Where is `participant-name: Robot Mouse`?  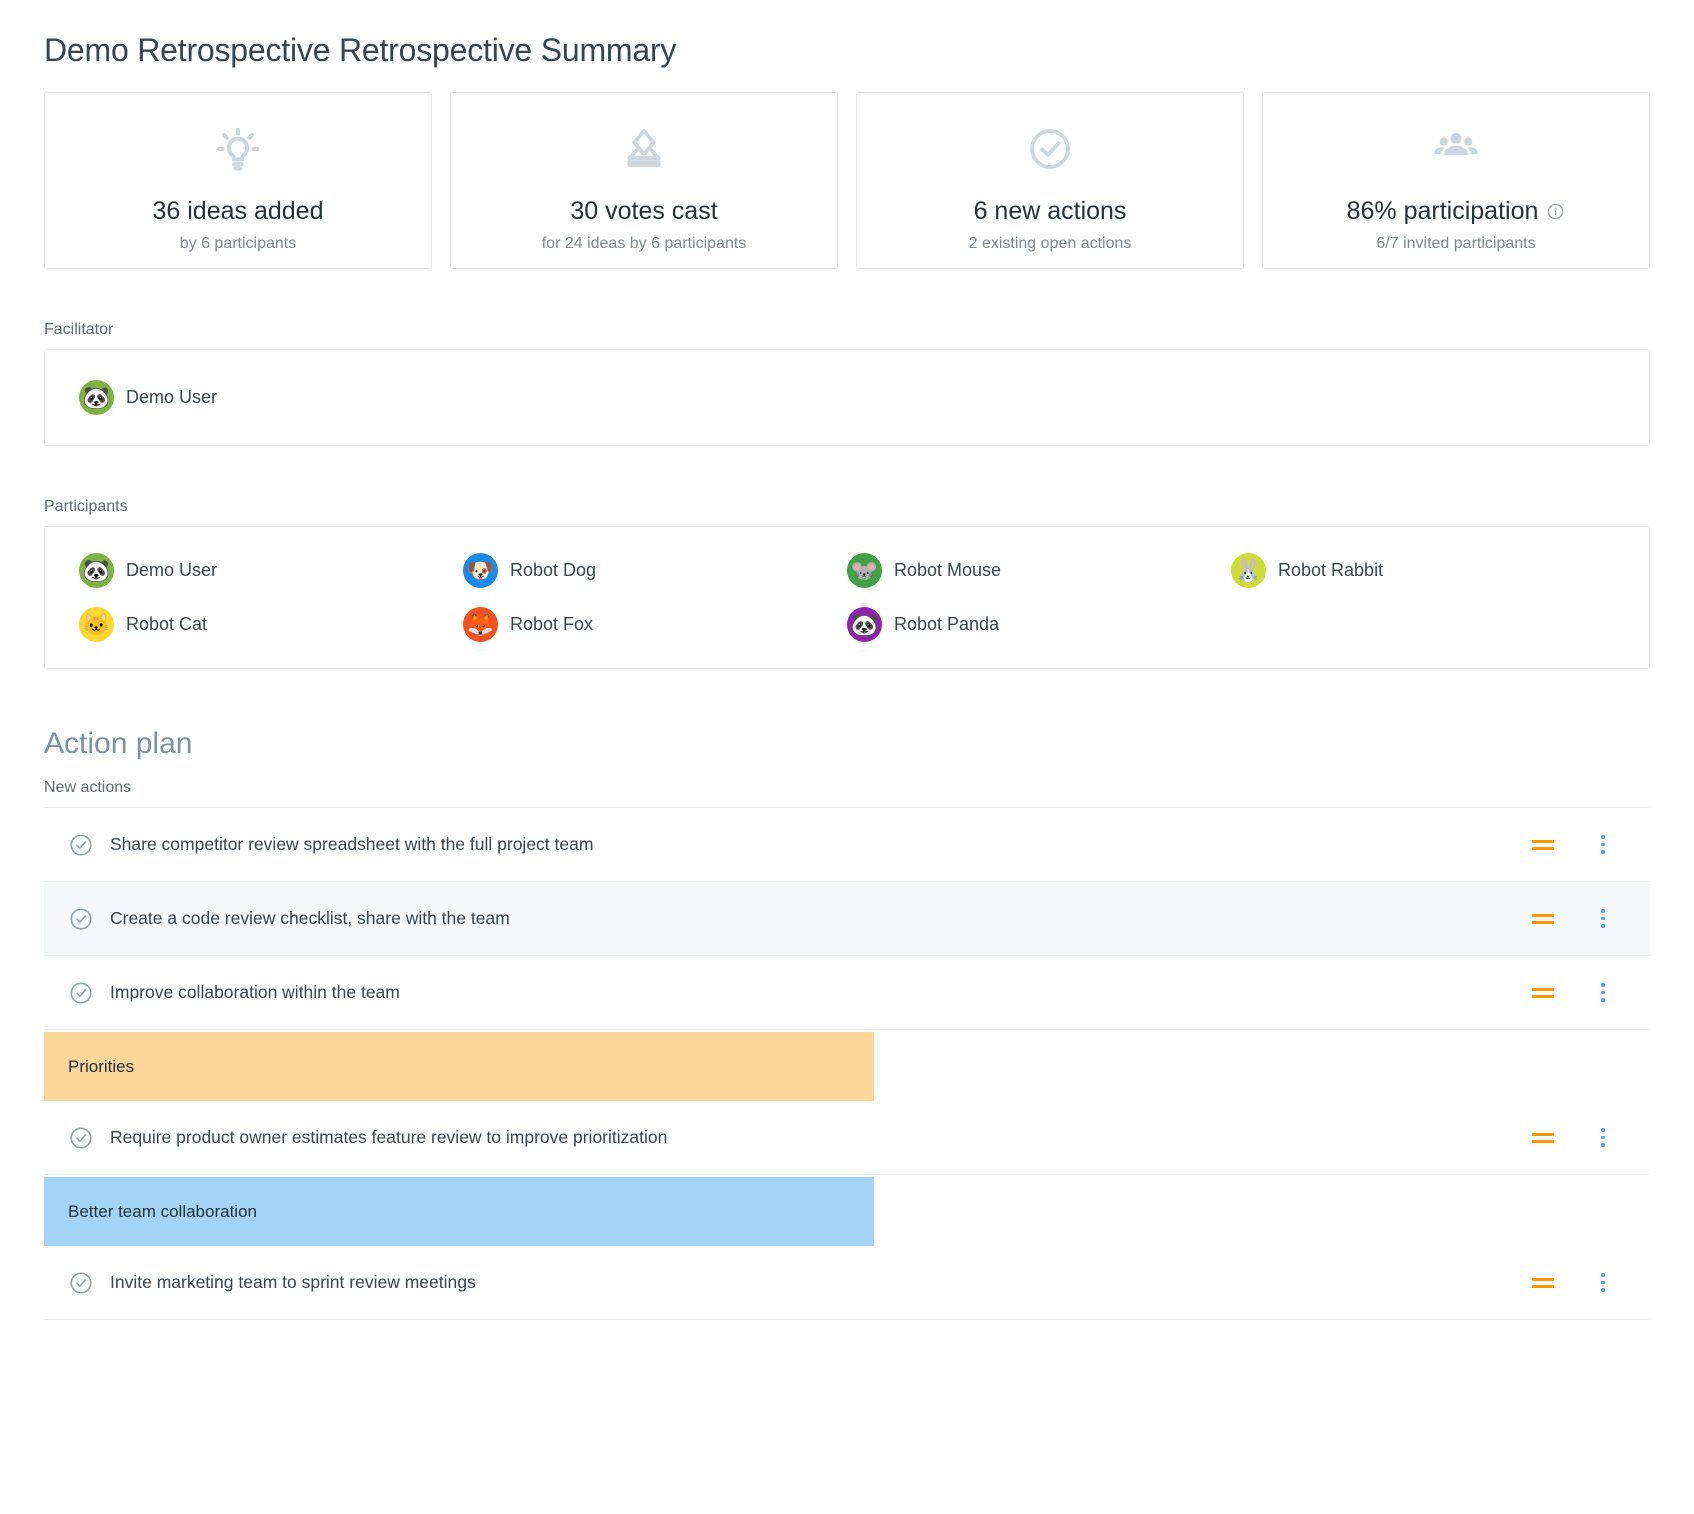
participant-name: Robot Mouse is located at coordinates (948, 570).